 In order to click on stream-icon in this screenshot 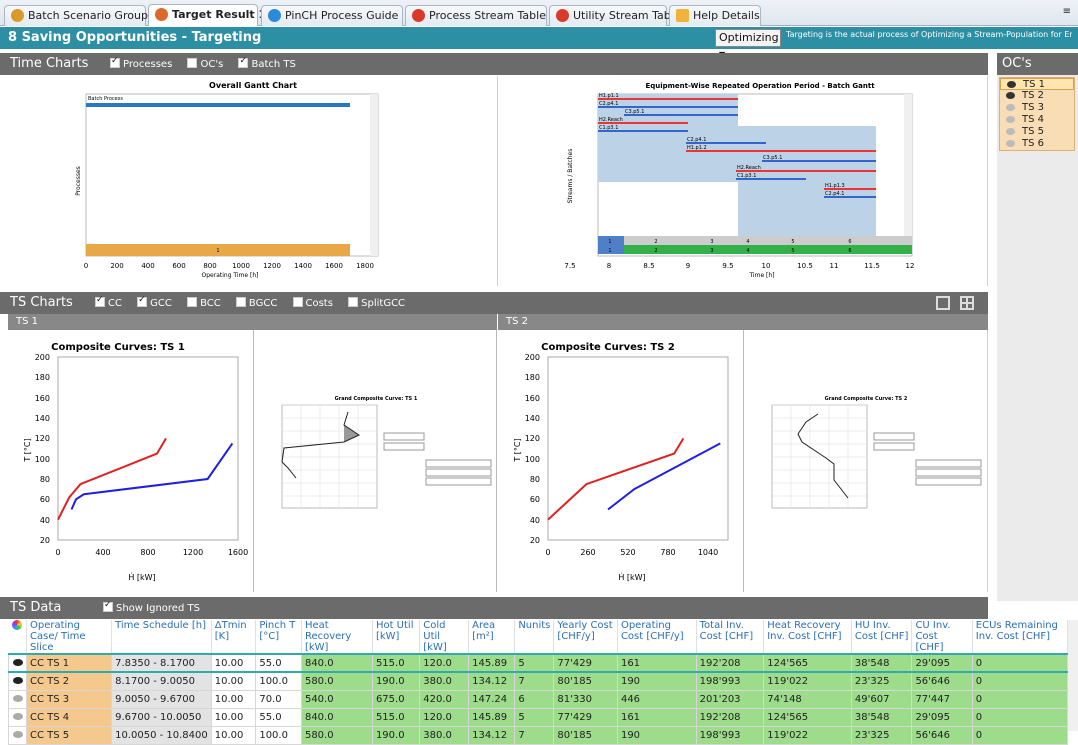, I will do `click(562, 15)`.